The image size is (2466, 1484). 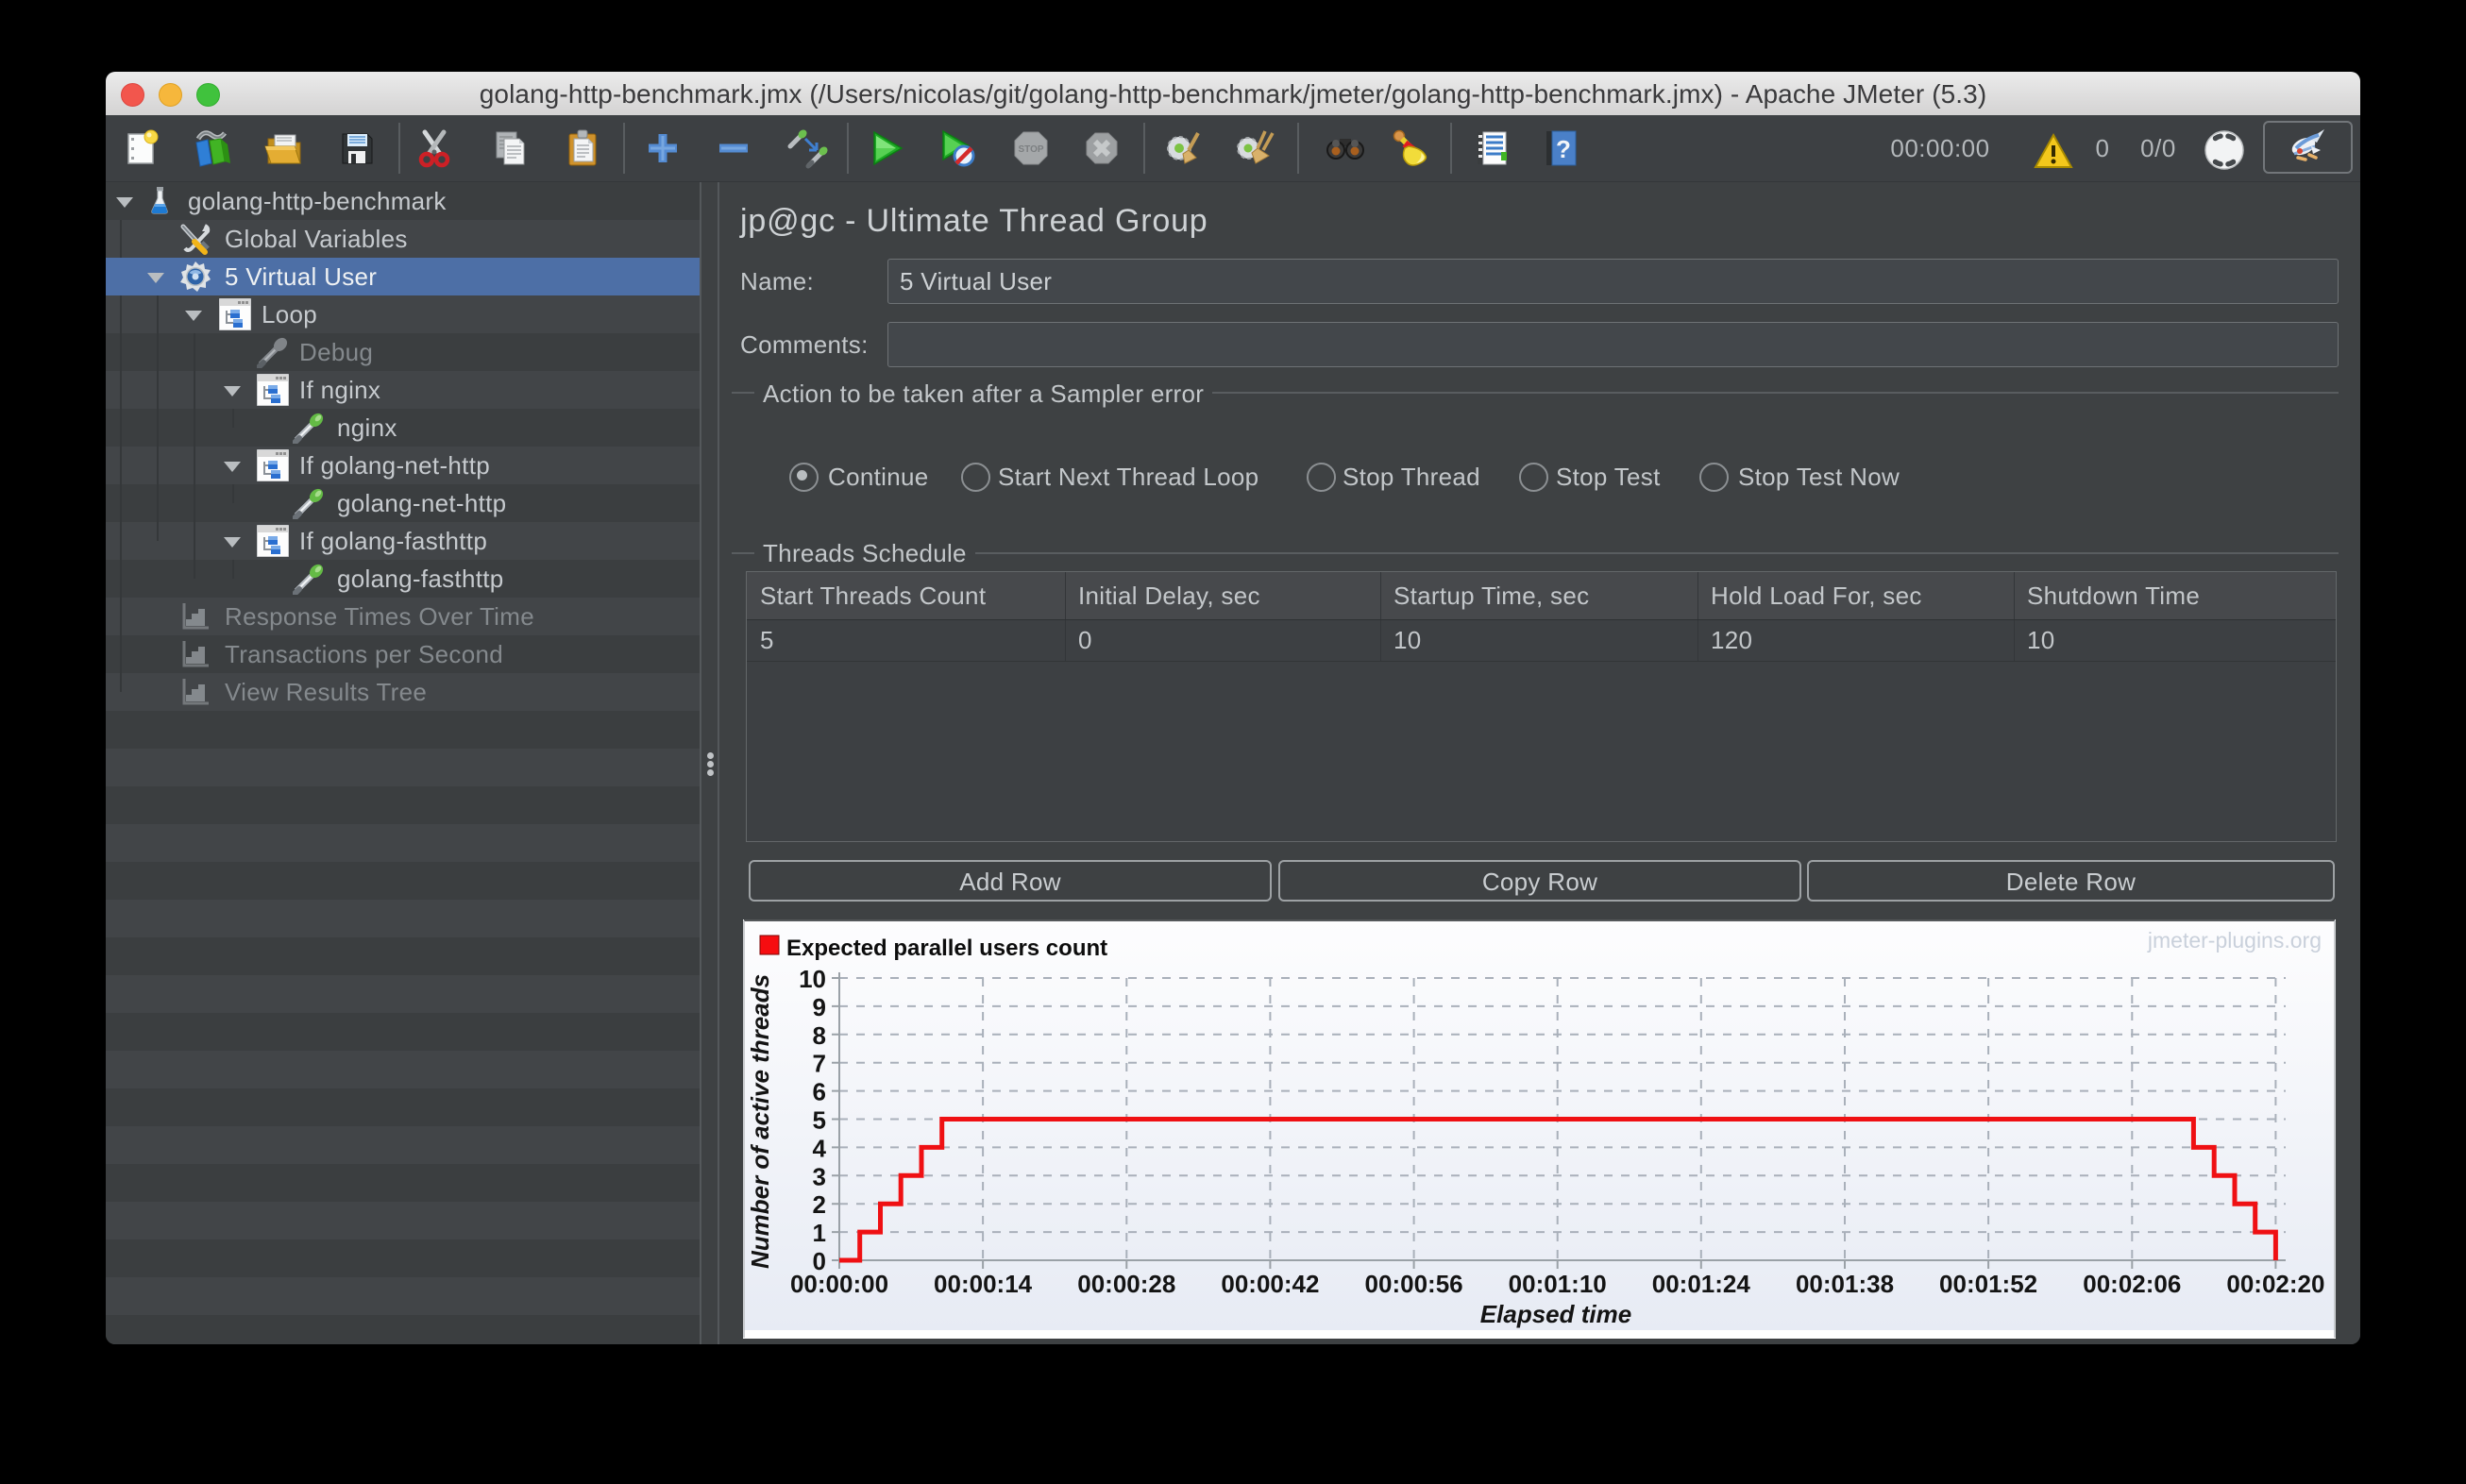 What do you see at coordinates (760, 1121) in the screenshot?
I see `svg-text: Number of active threads` at bounding box center [760, 1121].